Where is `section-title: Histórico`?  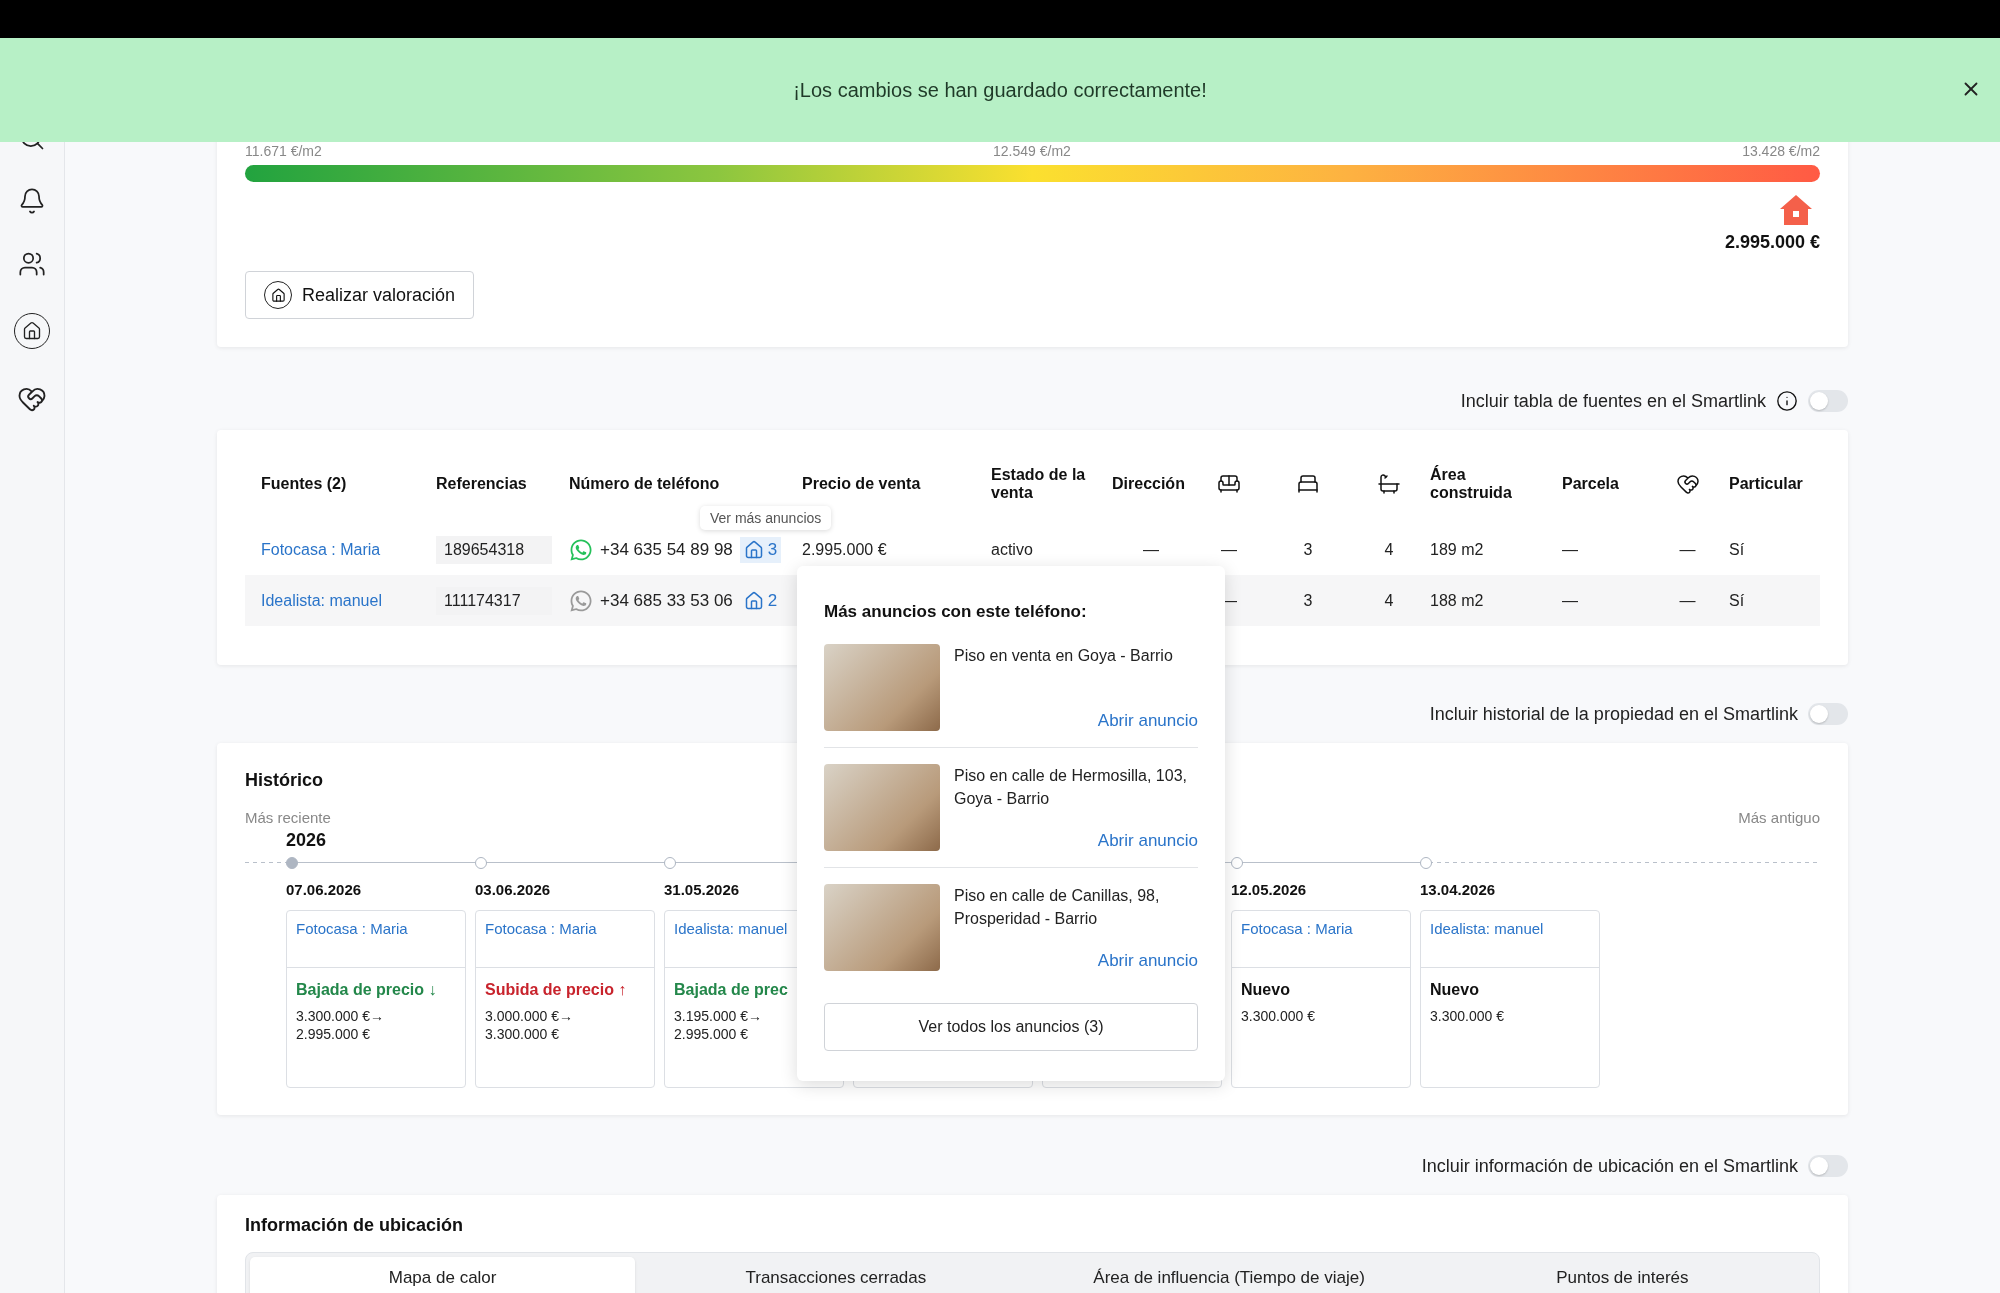 section-title: Histórico is located at coordinates (284, 780).